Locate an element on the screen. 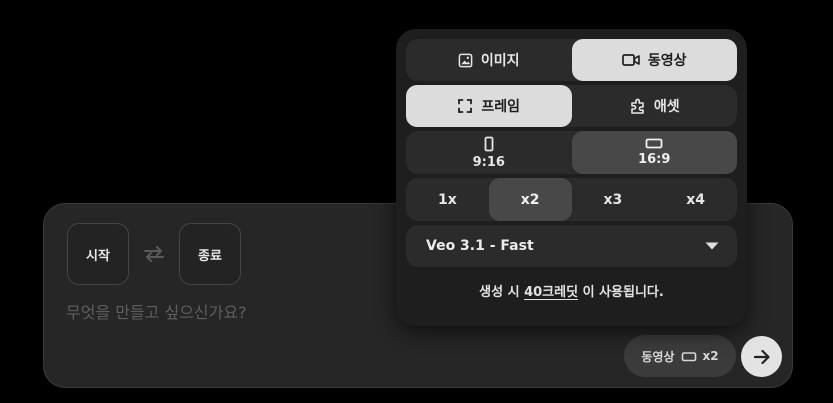 This screenshot has width=833, height=403. aspect-option-label: 16:9 is located at coordinates (654, 159).